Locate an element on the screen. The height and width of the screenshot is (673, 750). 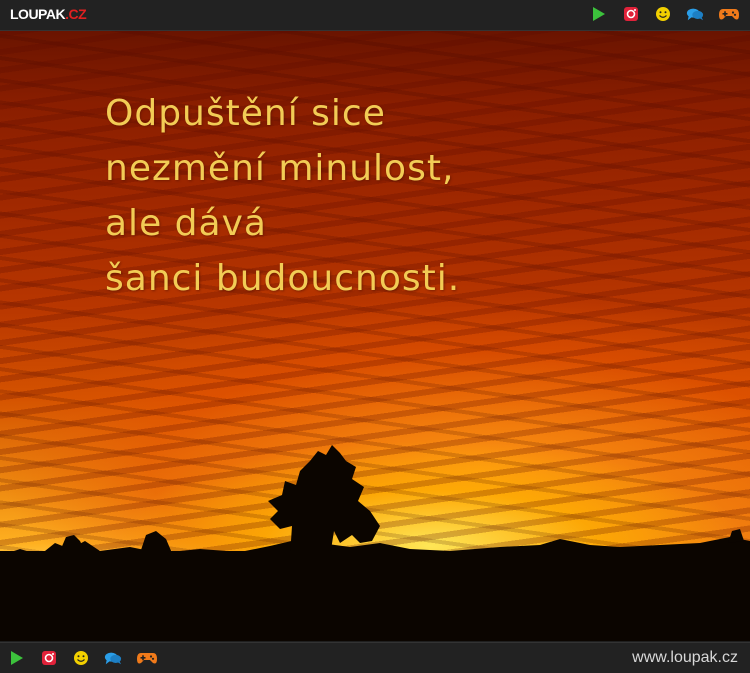
quote-line-3: ale dává is located at coordinates (186, 223).